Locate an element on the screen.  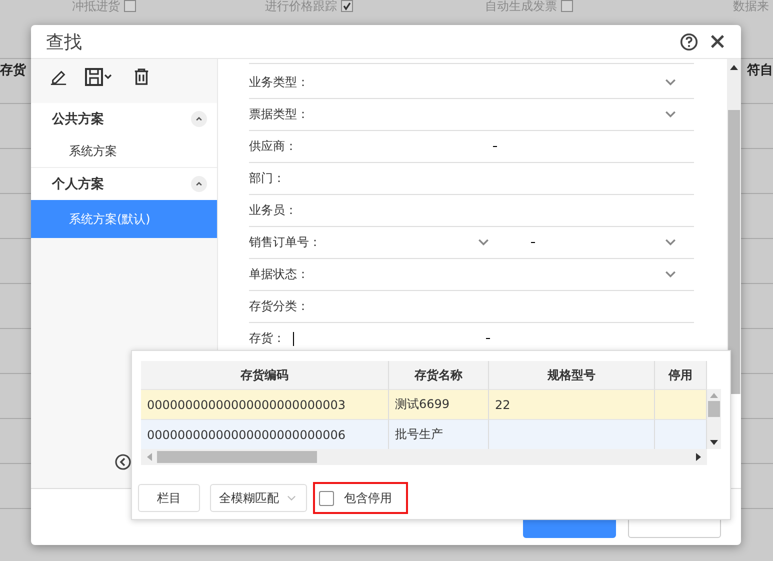
option-label: 数据来 is located at coordinates (751, 7).